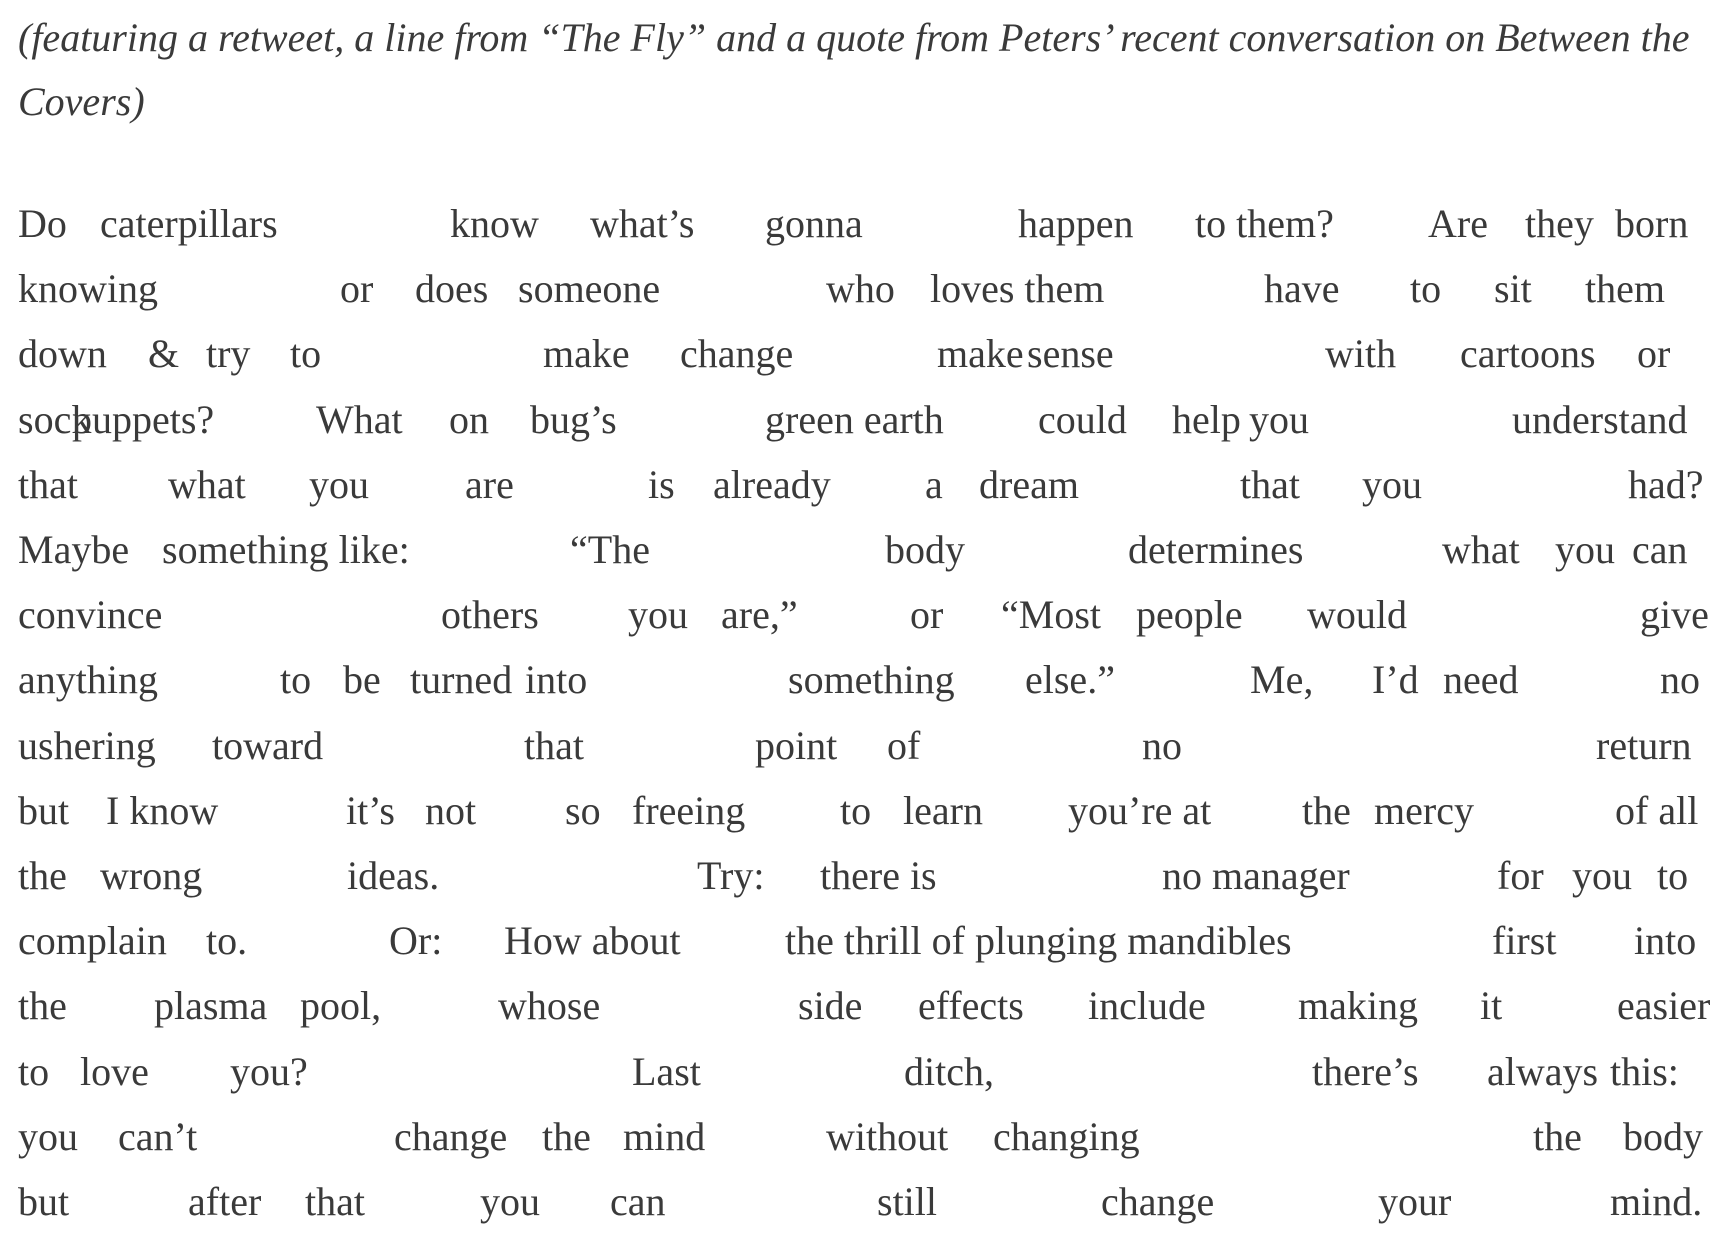 The height and width of the screenshot is (1253, 1732). Describe the element at coordinates (162, 810) in the screenshot. I see `poem-word: I know` at that location.